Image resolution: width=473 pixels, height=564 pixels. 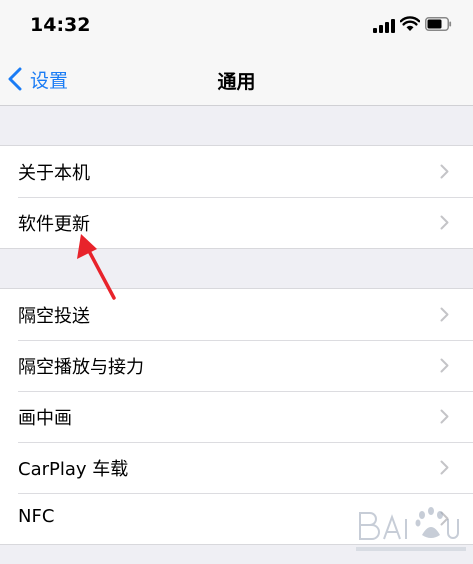 What do you see at coordinates (438, 24) in the screenshot?
I see `battery-icon` at bounding box center [438, 24].